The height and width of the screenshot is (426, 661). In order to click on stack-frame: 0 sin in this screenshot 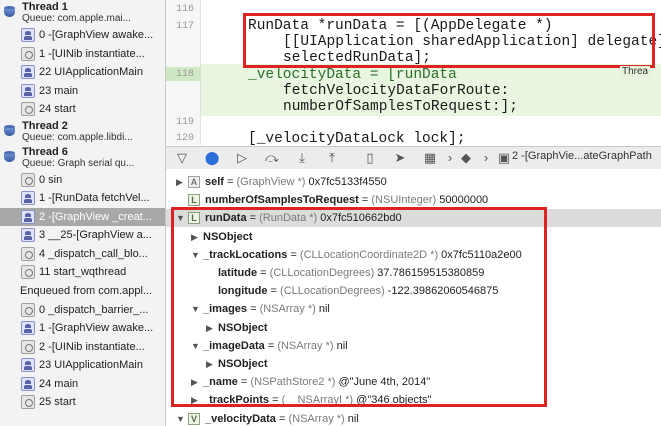, I will do `click(82, 180)`.